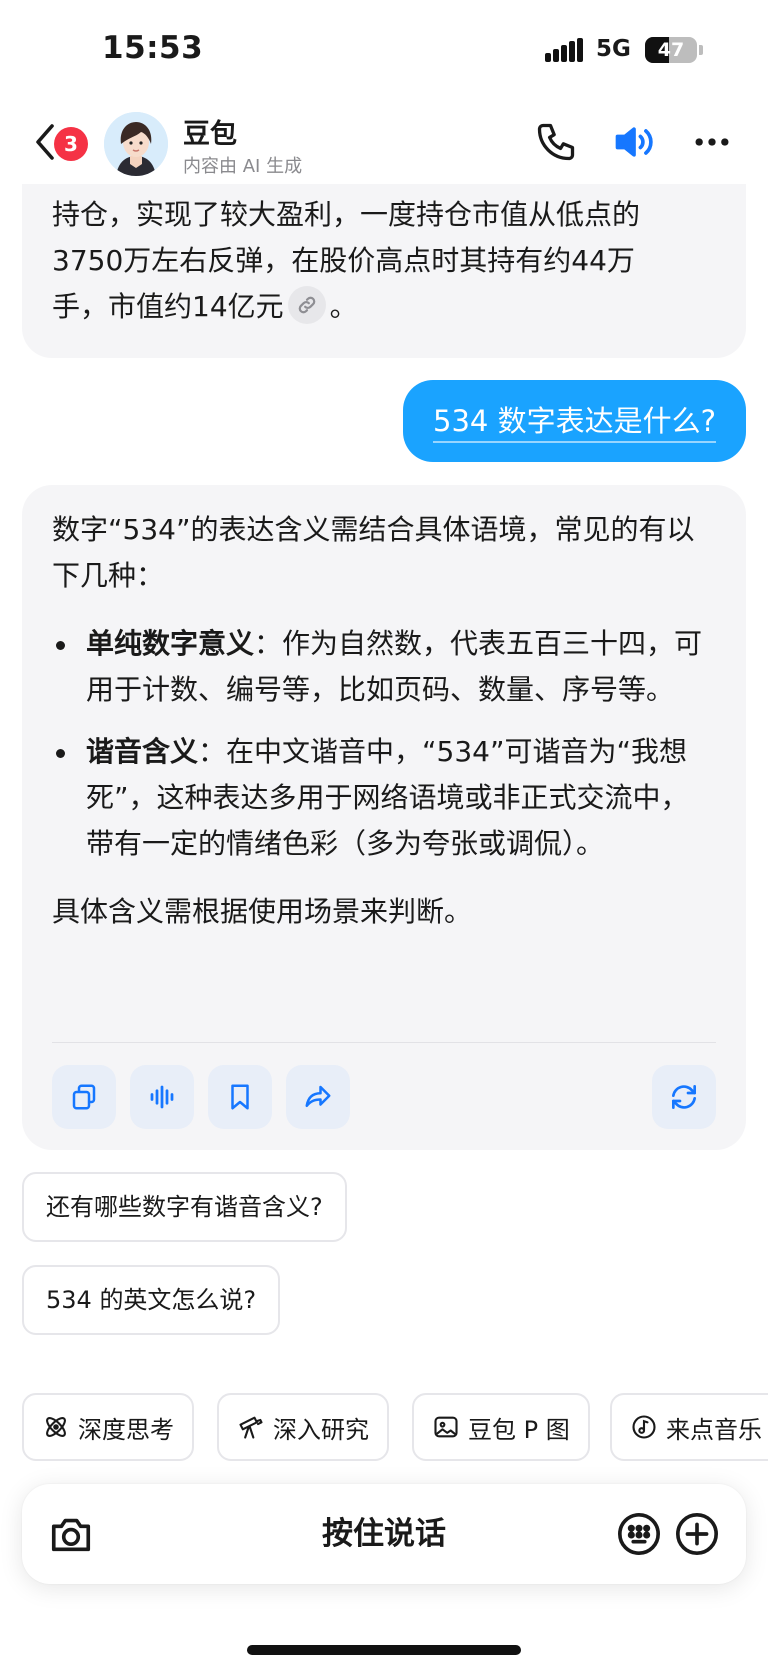 Image resolution: width=768 pixels, height=1665 pixels. I want to click on deep-thinking-tool: 深度思考, so click(108, 1427).